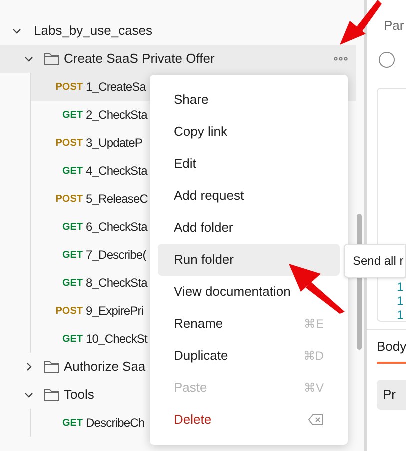  I want to click on menu-item: Run folder, so click(249, 260).